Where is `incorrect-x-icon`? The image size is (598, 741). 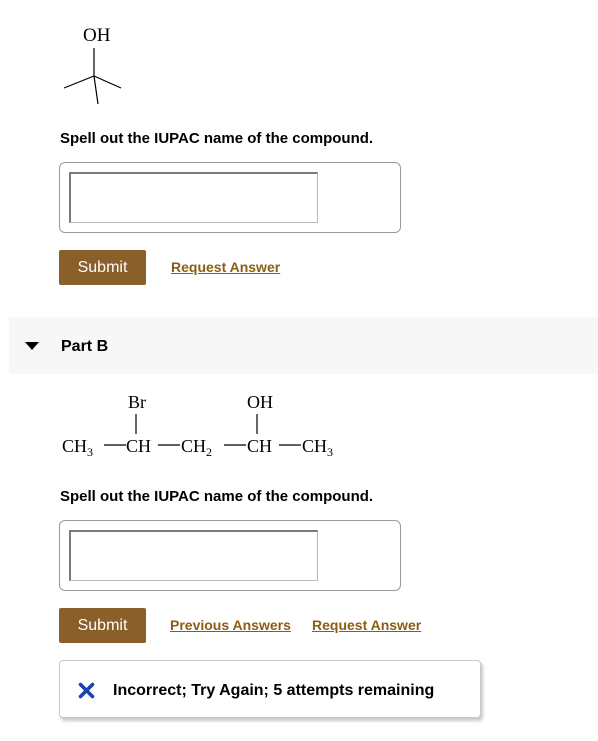 incorrect-x-icon is located at coordinates (86, 690).